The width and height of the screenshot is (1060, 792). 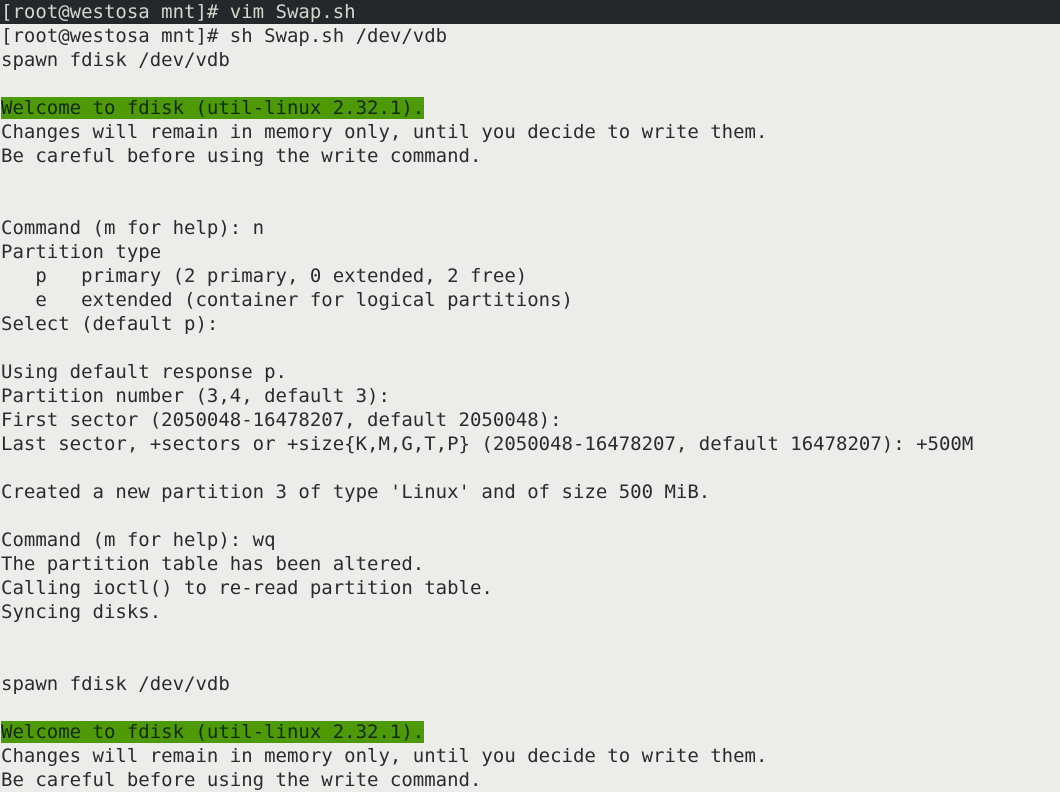 What do you see at coordinates (81, 612) in the screenshot?
I see `line-text: Syncing disks.` at bounding box center [81, 612].